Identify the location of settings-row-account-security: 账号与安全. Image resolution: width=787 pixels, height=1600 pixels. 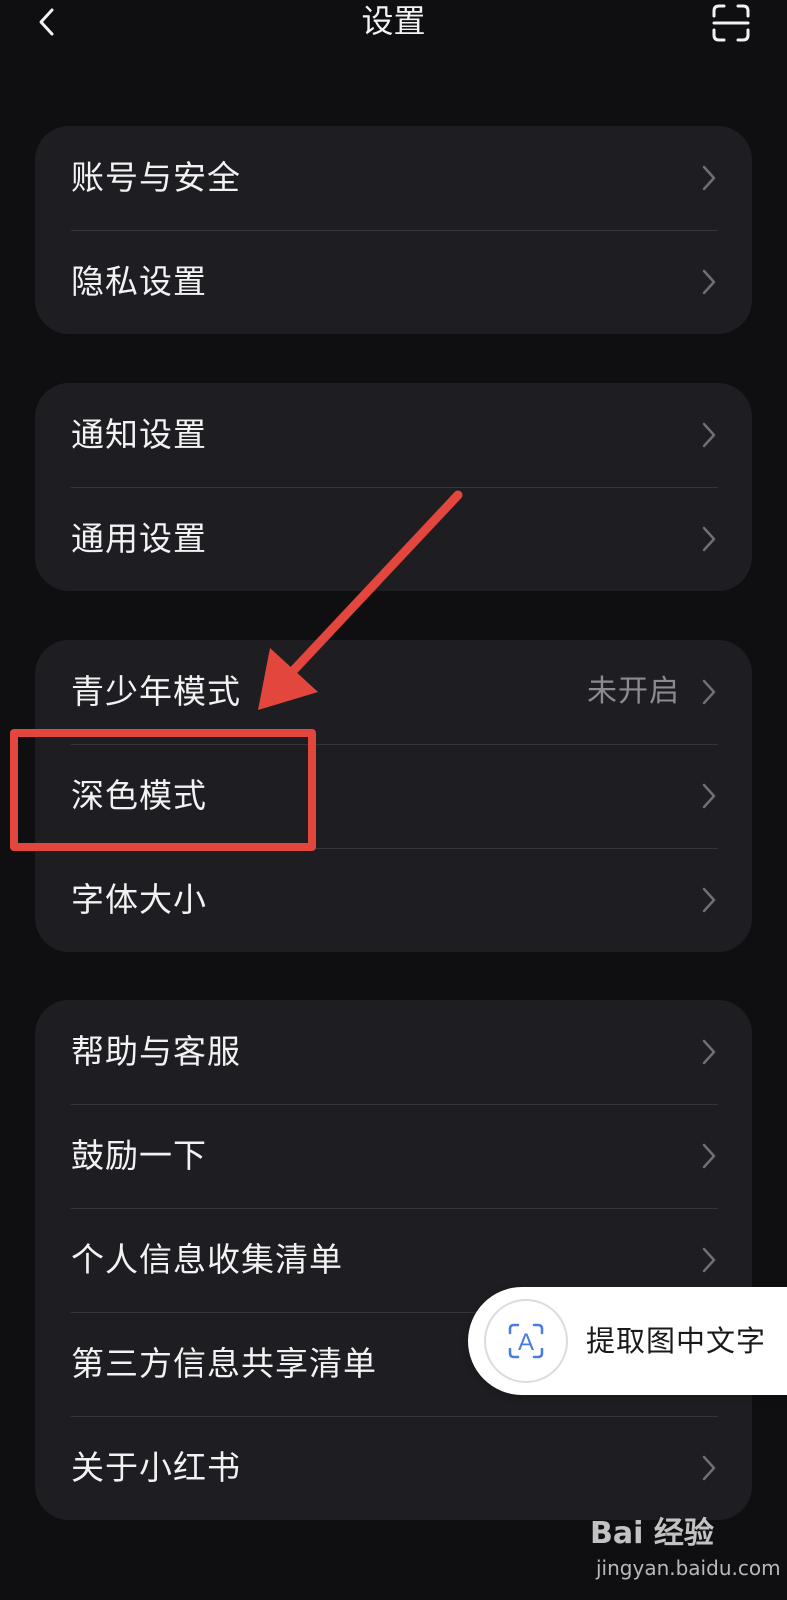
(393, 178).